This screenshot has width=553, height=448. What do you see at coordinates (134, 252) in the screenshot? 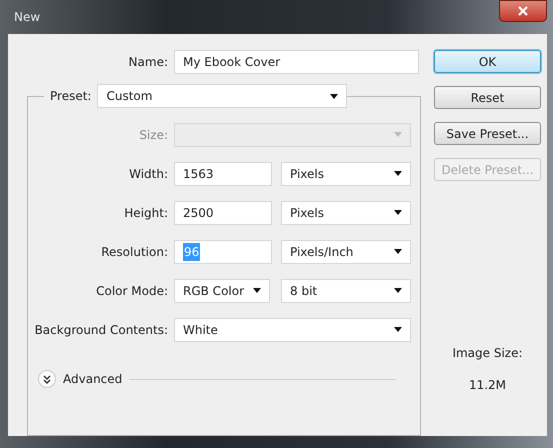
I see `field-label: Resolution:` at bounding box center [134, 252].